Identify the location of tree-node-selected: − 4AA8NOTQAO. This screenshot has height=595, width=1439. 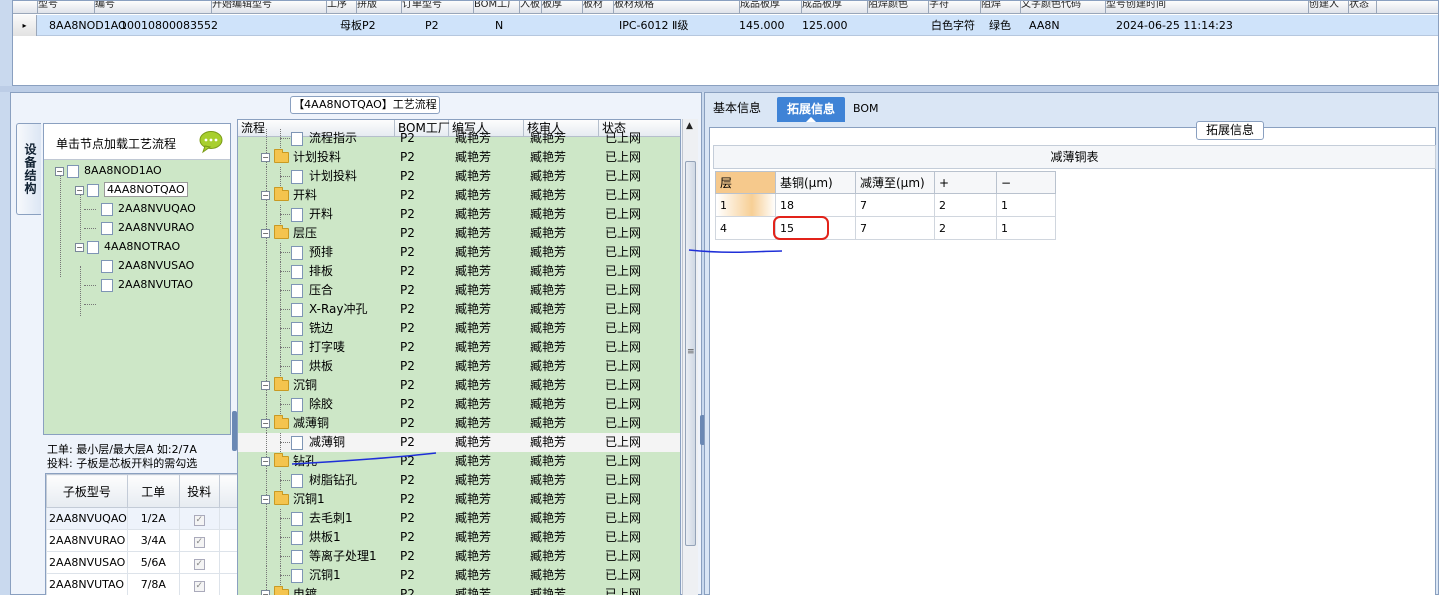
(131, 190).